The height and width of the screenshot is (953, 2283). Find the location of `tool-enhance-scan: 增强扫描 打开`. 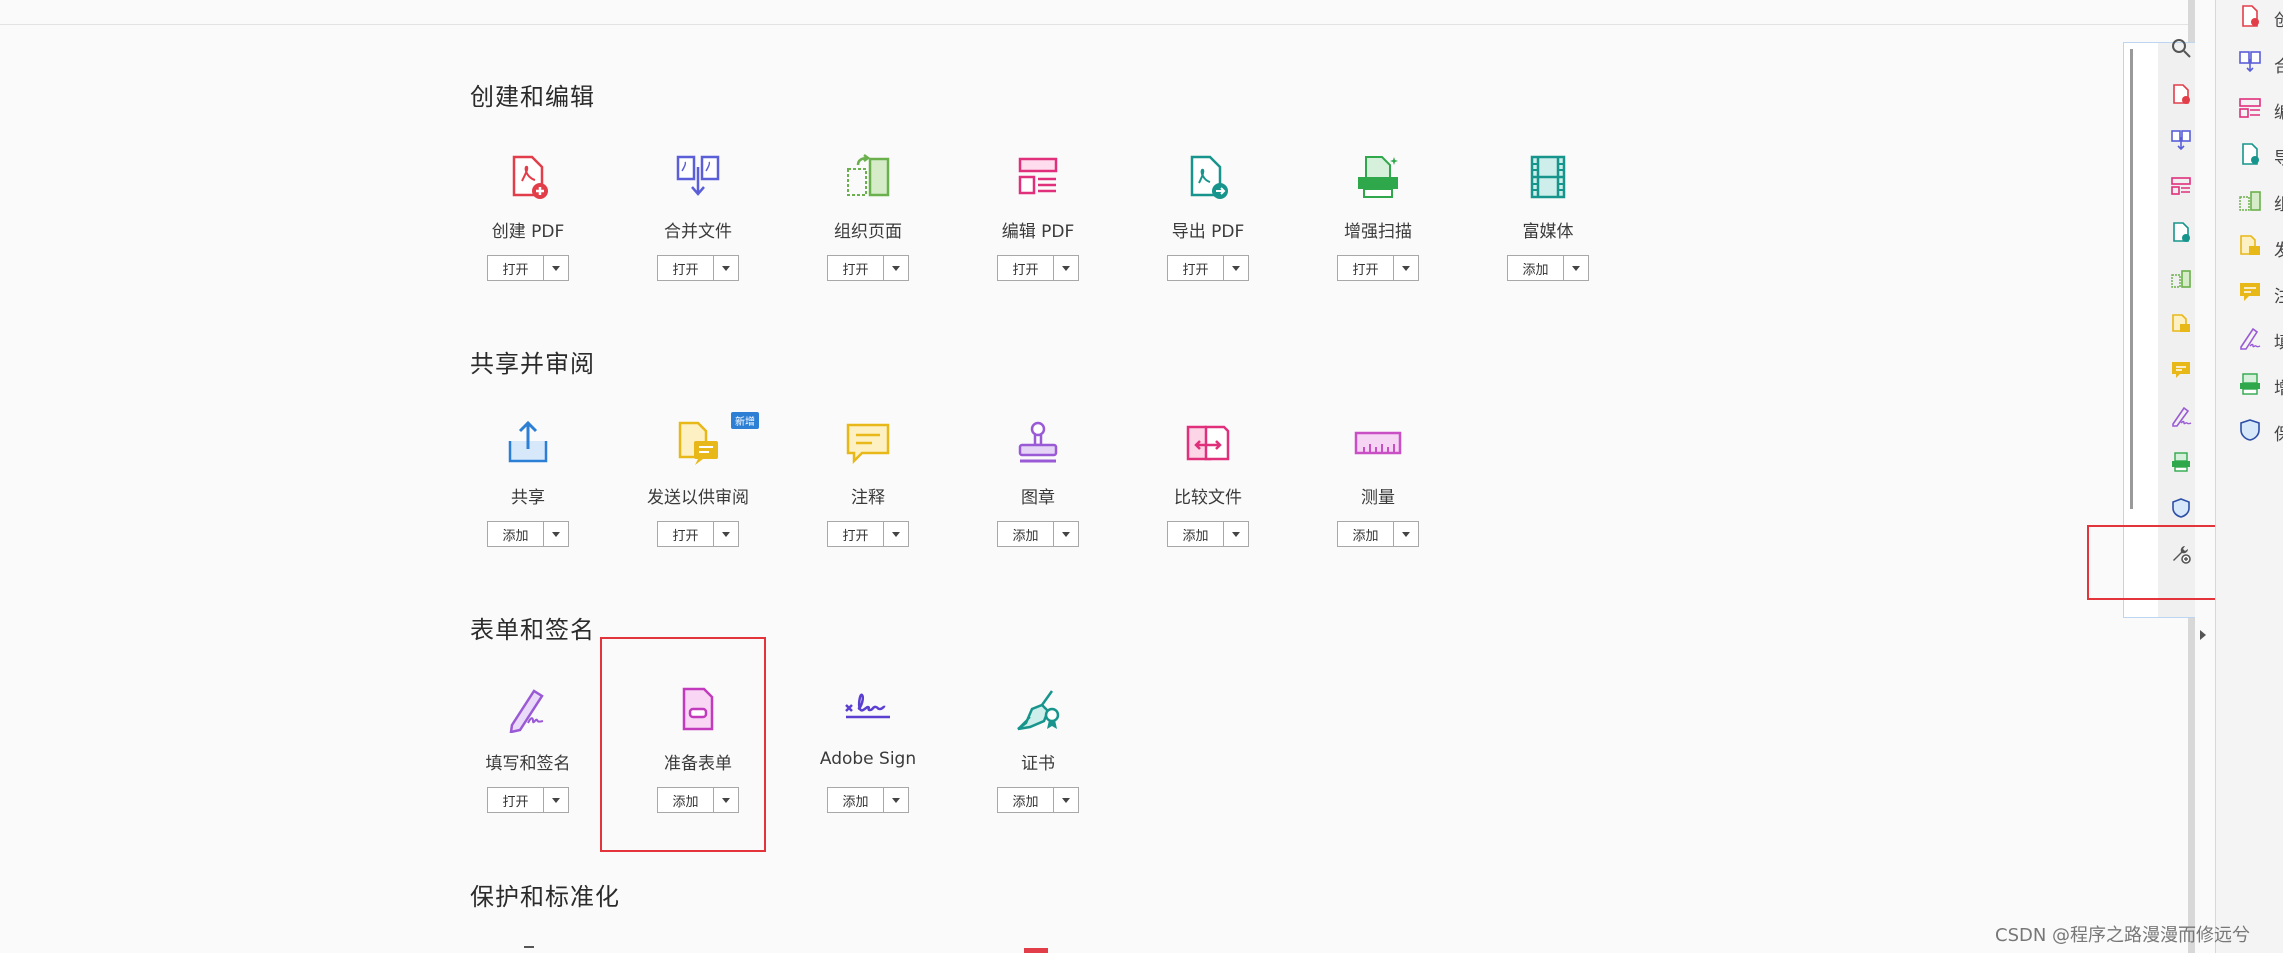

tool-enhance-scan: 增强扫描 打开 is located at coordinates (1378, 228).